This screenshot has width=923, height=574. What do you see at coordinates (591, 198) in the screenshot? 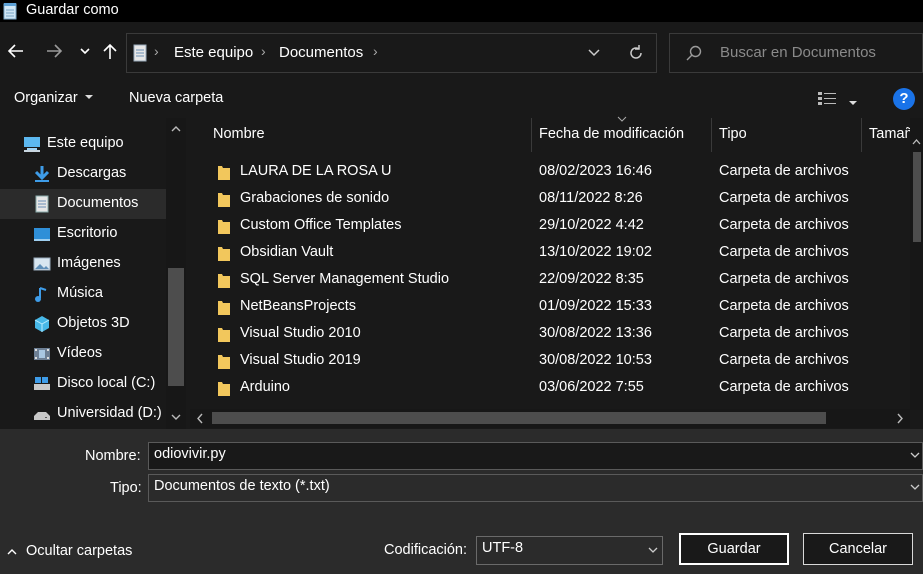
I see `file-date: 08/11/2022 8:26` at bounding box center [591, 198].